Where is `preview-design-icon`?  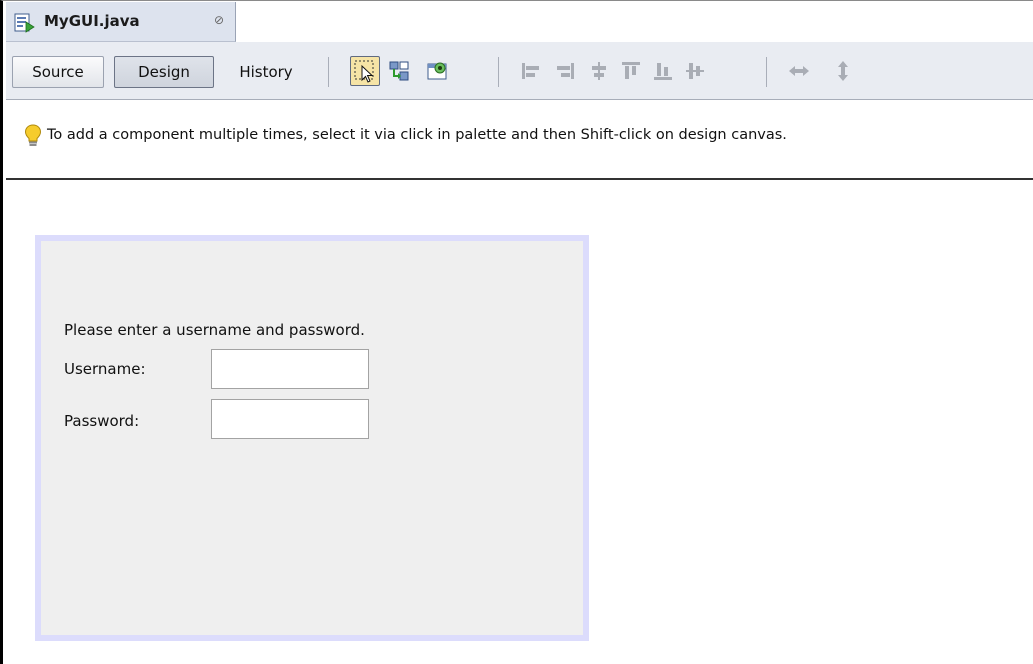
preview-design-icon is located at coordinates (437, 71).